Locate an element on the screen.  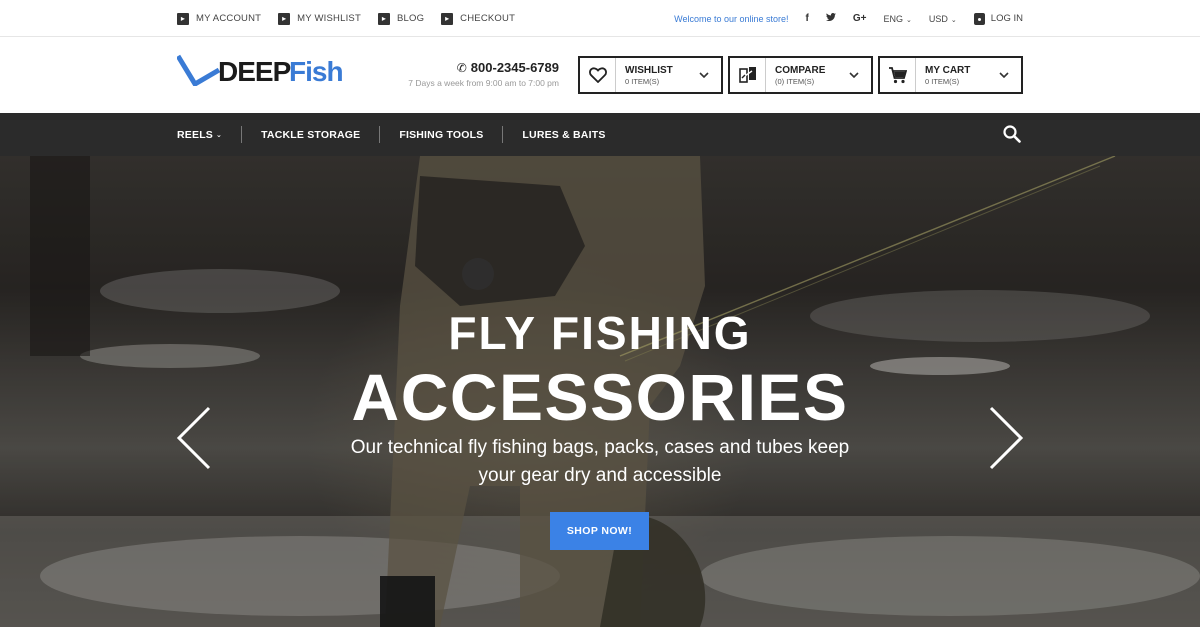
wishlist-text: WISHLIST 0 ITEM(S) is located at coordinates (662, 75).